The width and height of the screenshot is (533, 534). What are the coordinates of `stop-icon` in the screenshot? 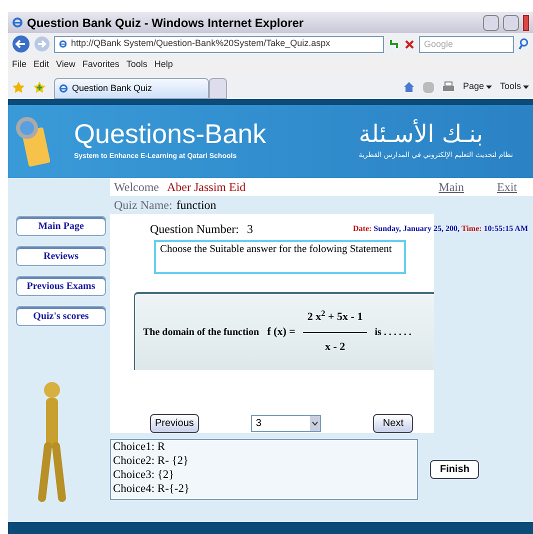 It's located at (409, 44).